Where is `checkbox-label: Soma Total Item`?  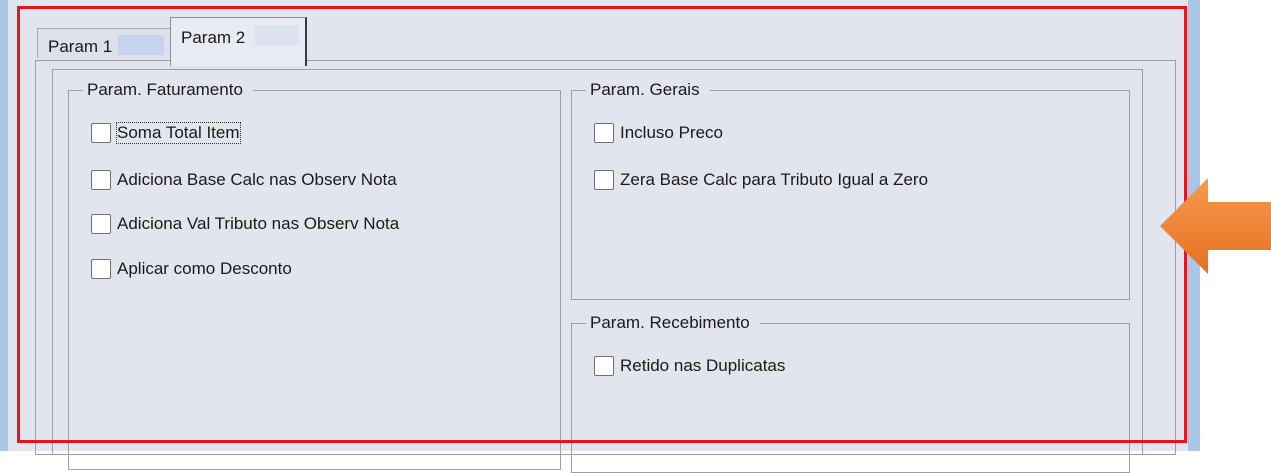
checkbox-label: Soma Total Item is located at coordinates (178, 133).